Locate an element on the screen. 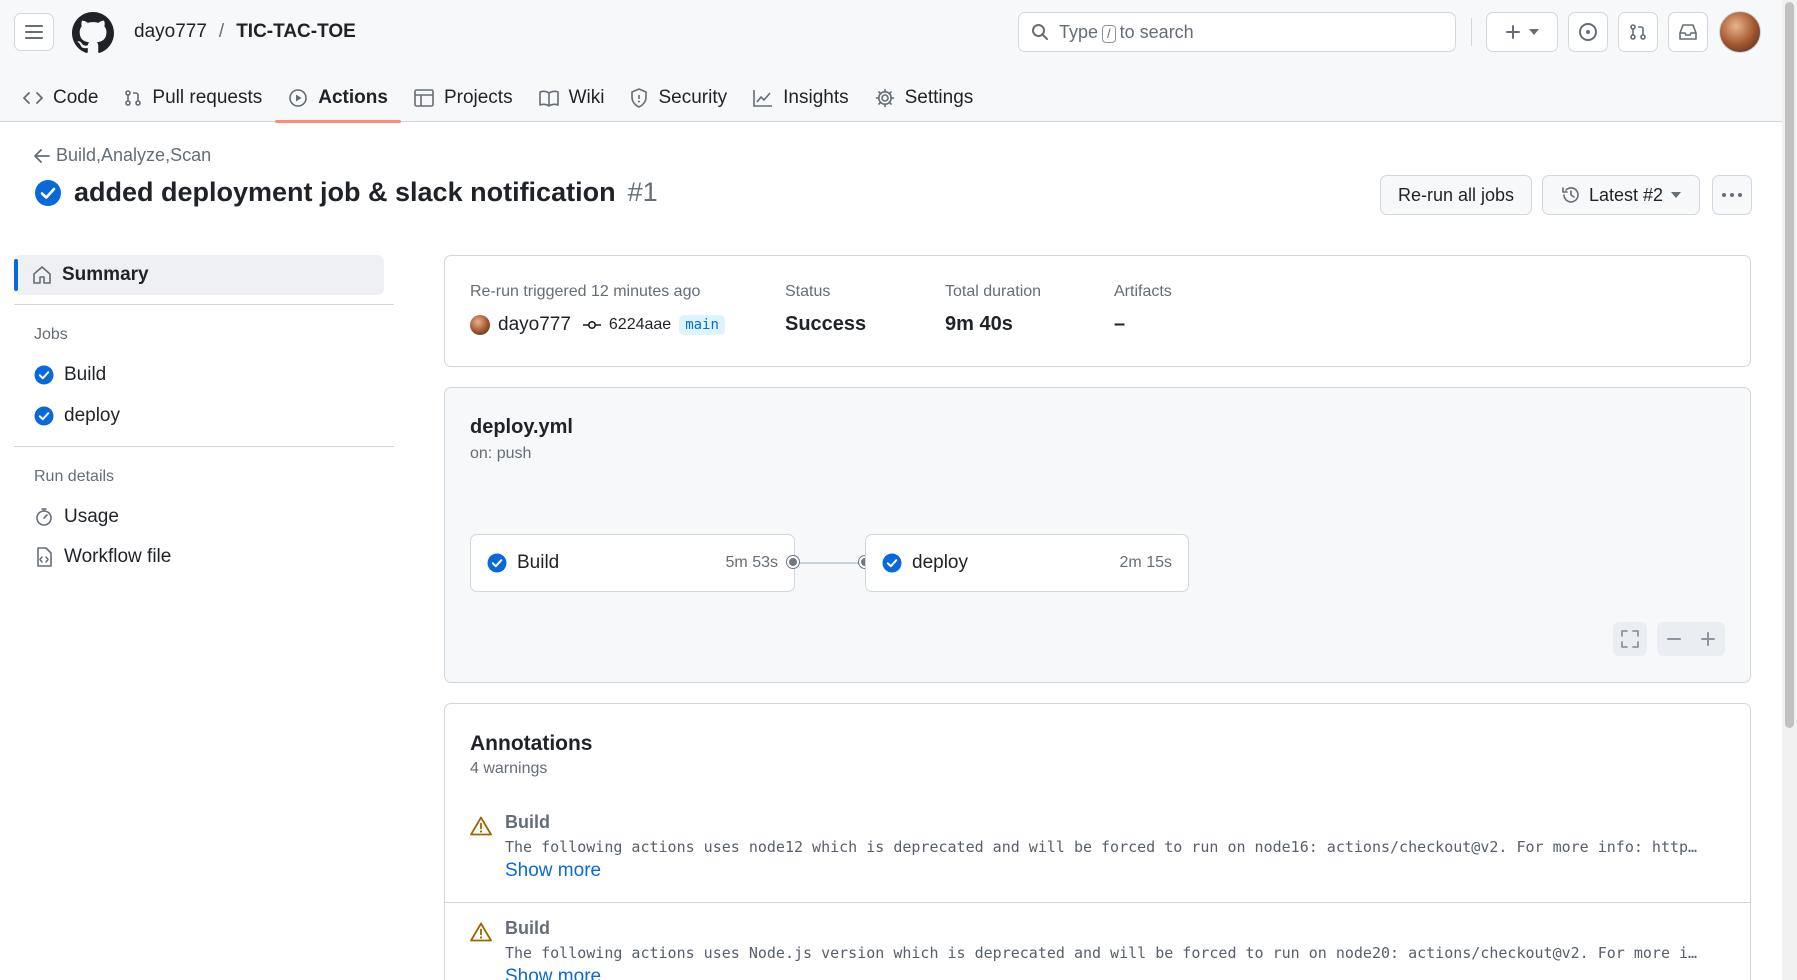 The width and height of the screenshot is (1797, 980). tab-label: Settings is located at coordinates (939, 97).